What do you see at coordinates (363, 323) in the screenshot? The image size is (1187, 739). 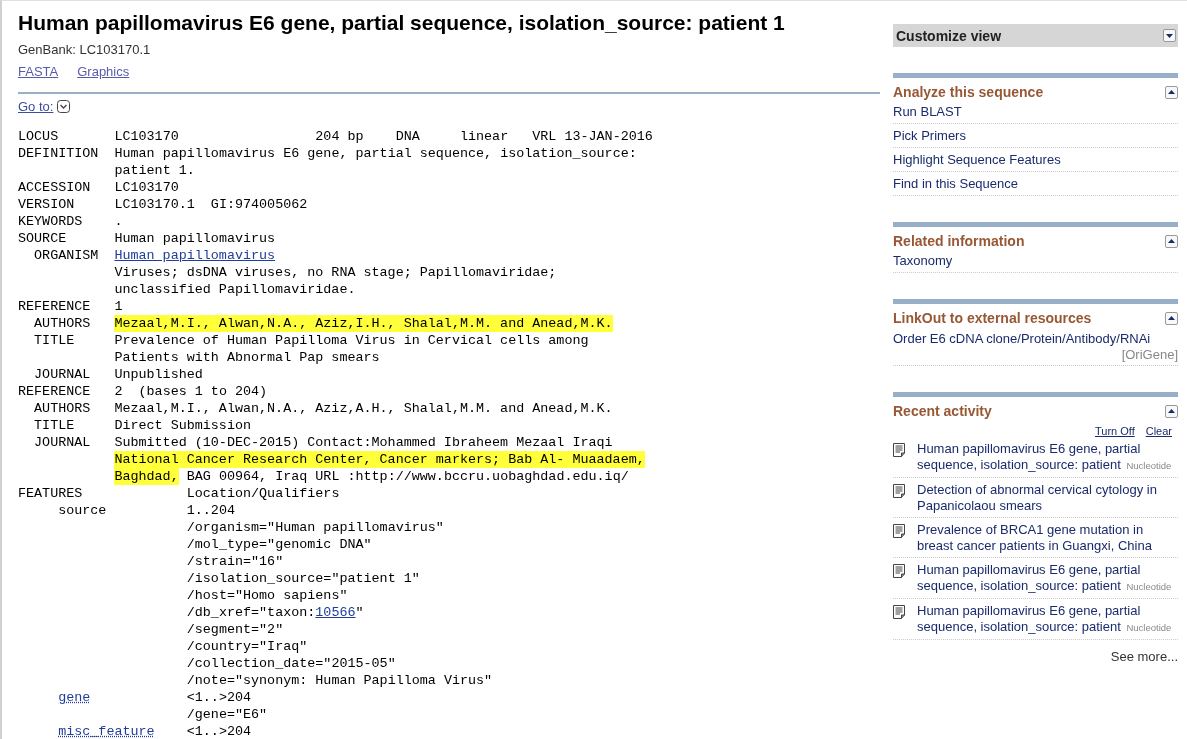 I see `highlighted-text: Mezaal,M.I., Alwan,N.A., Aziz,I.H., Shalal,M.M. and Anead,M.K.` at bounding box center [363, 323].